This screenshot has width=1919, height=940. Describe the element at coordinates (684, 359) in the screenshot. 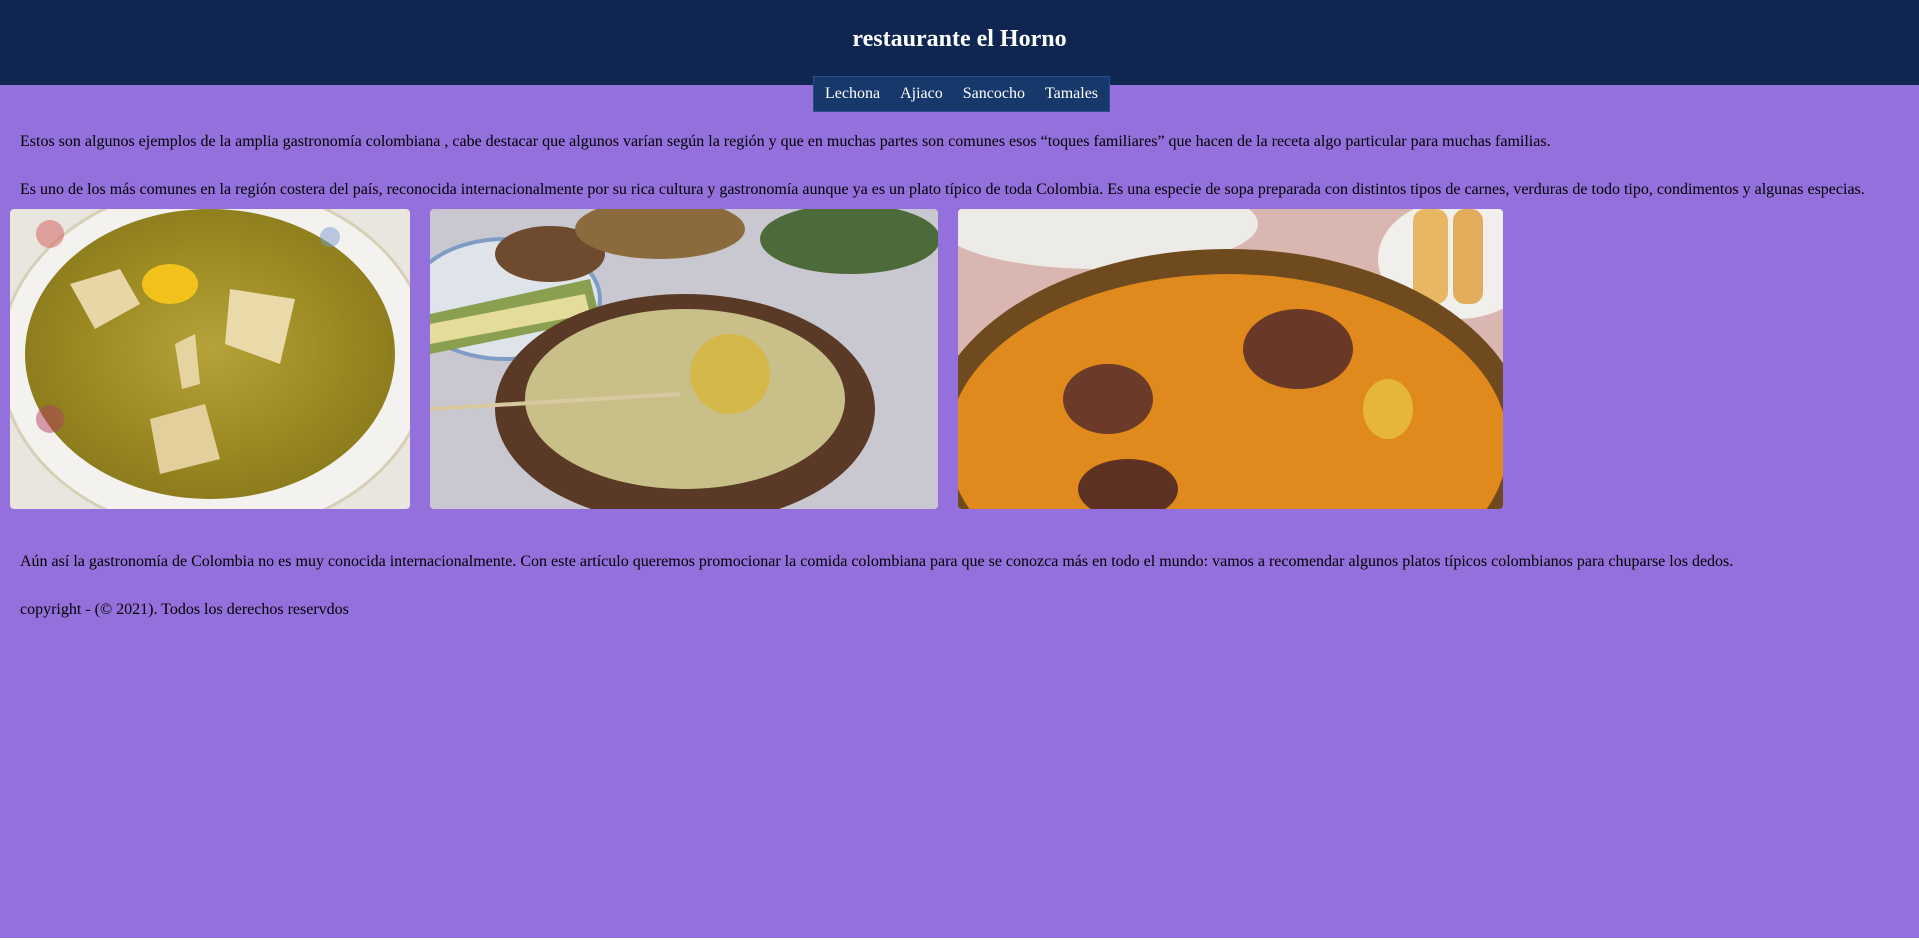

I see `ajiaco-photo` at that location.